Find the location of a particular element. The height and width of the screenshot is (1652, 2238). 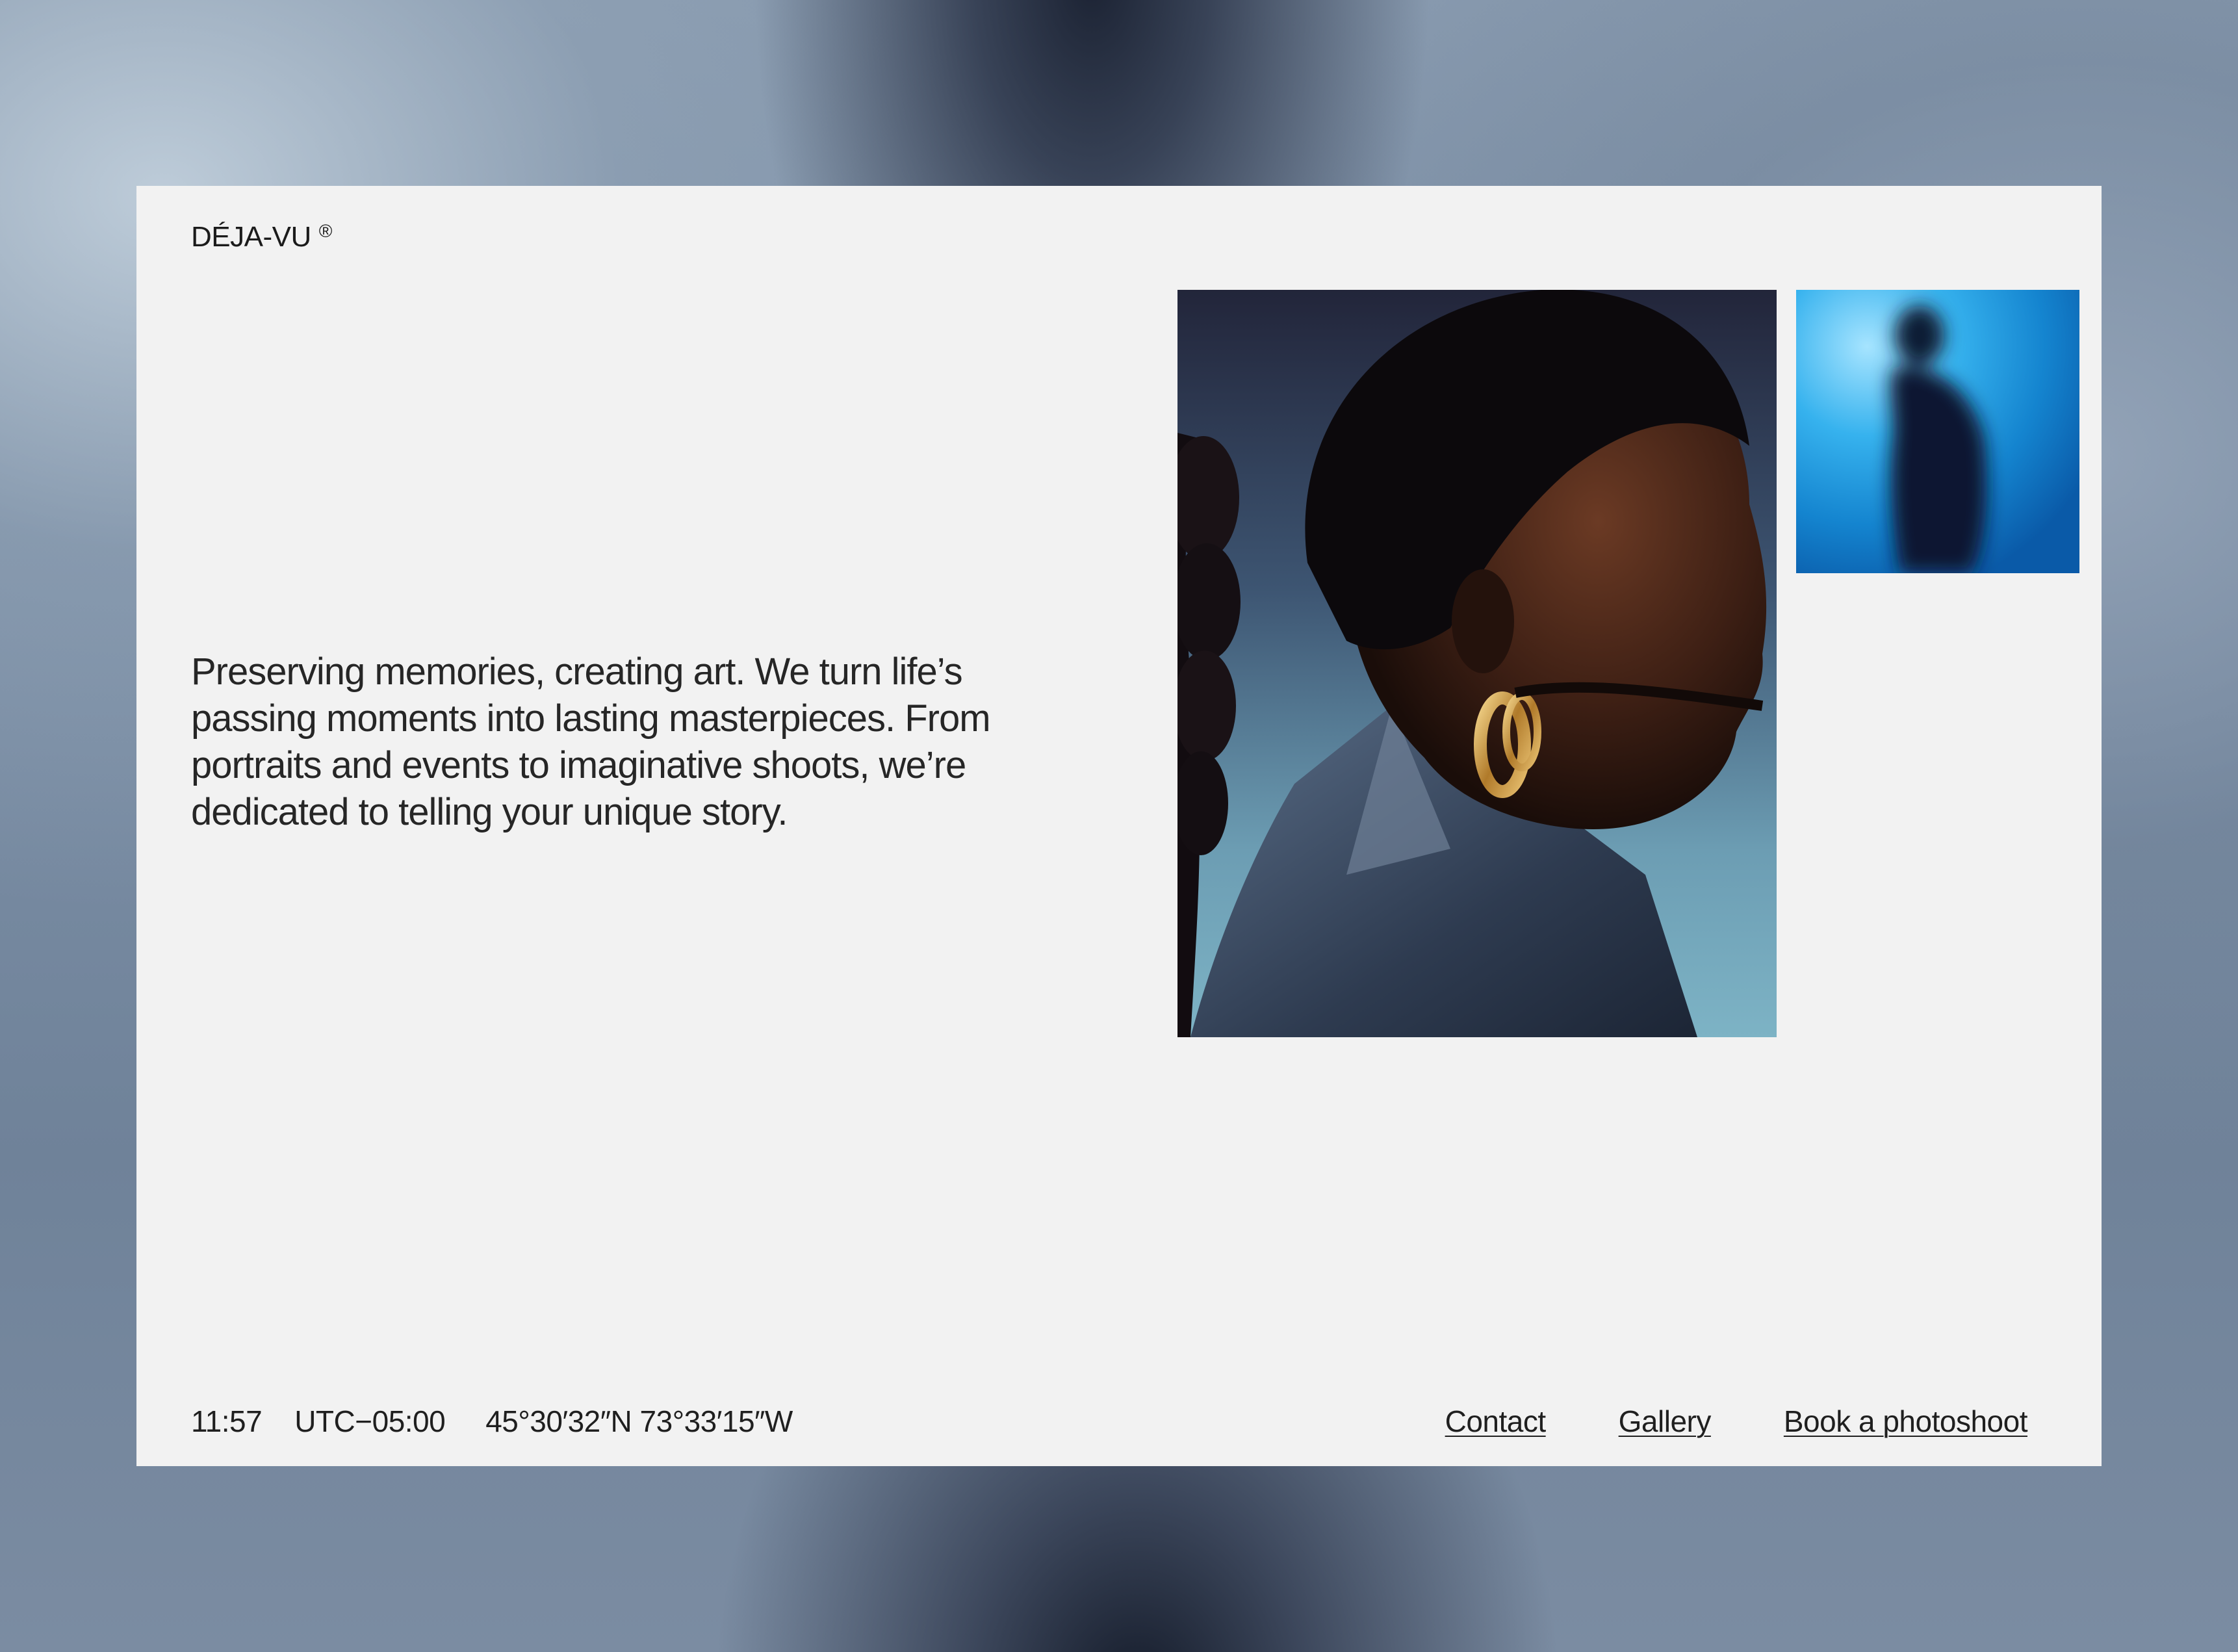

book-photoshoot-link: Book a photoshoot is located at coordinates (1906, 1421).